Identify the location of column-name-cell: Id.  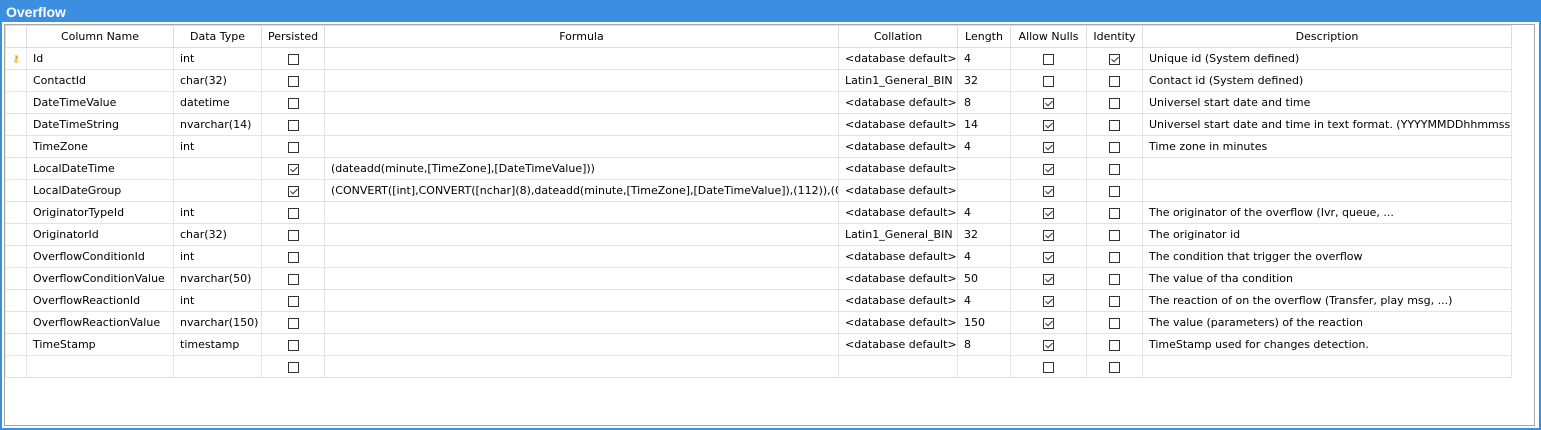
(100, 58).